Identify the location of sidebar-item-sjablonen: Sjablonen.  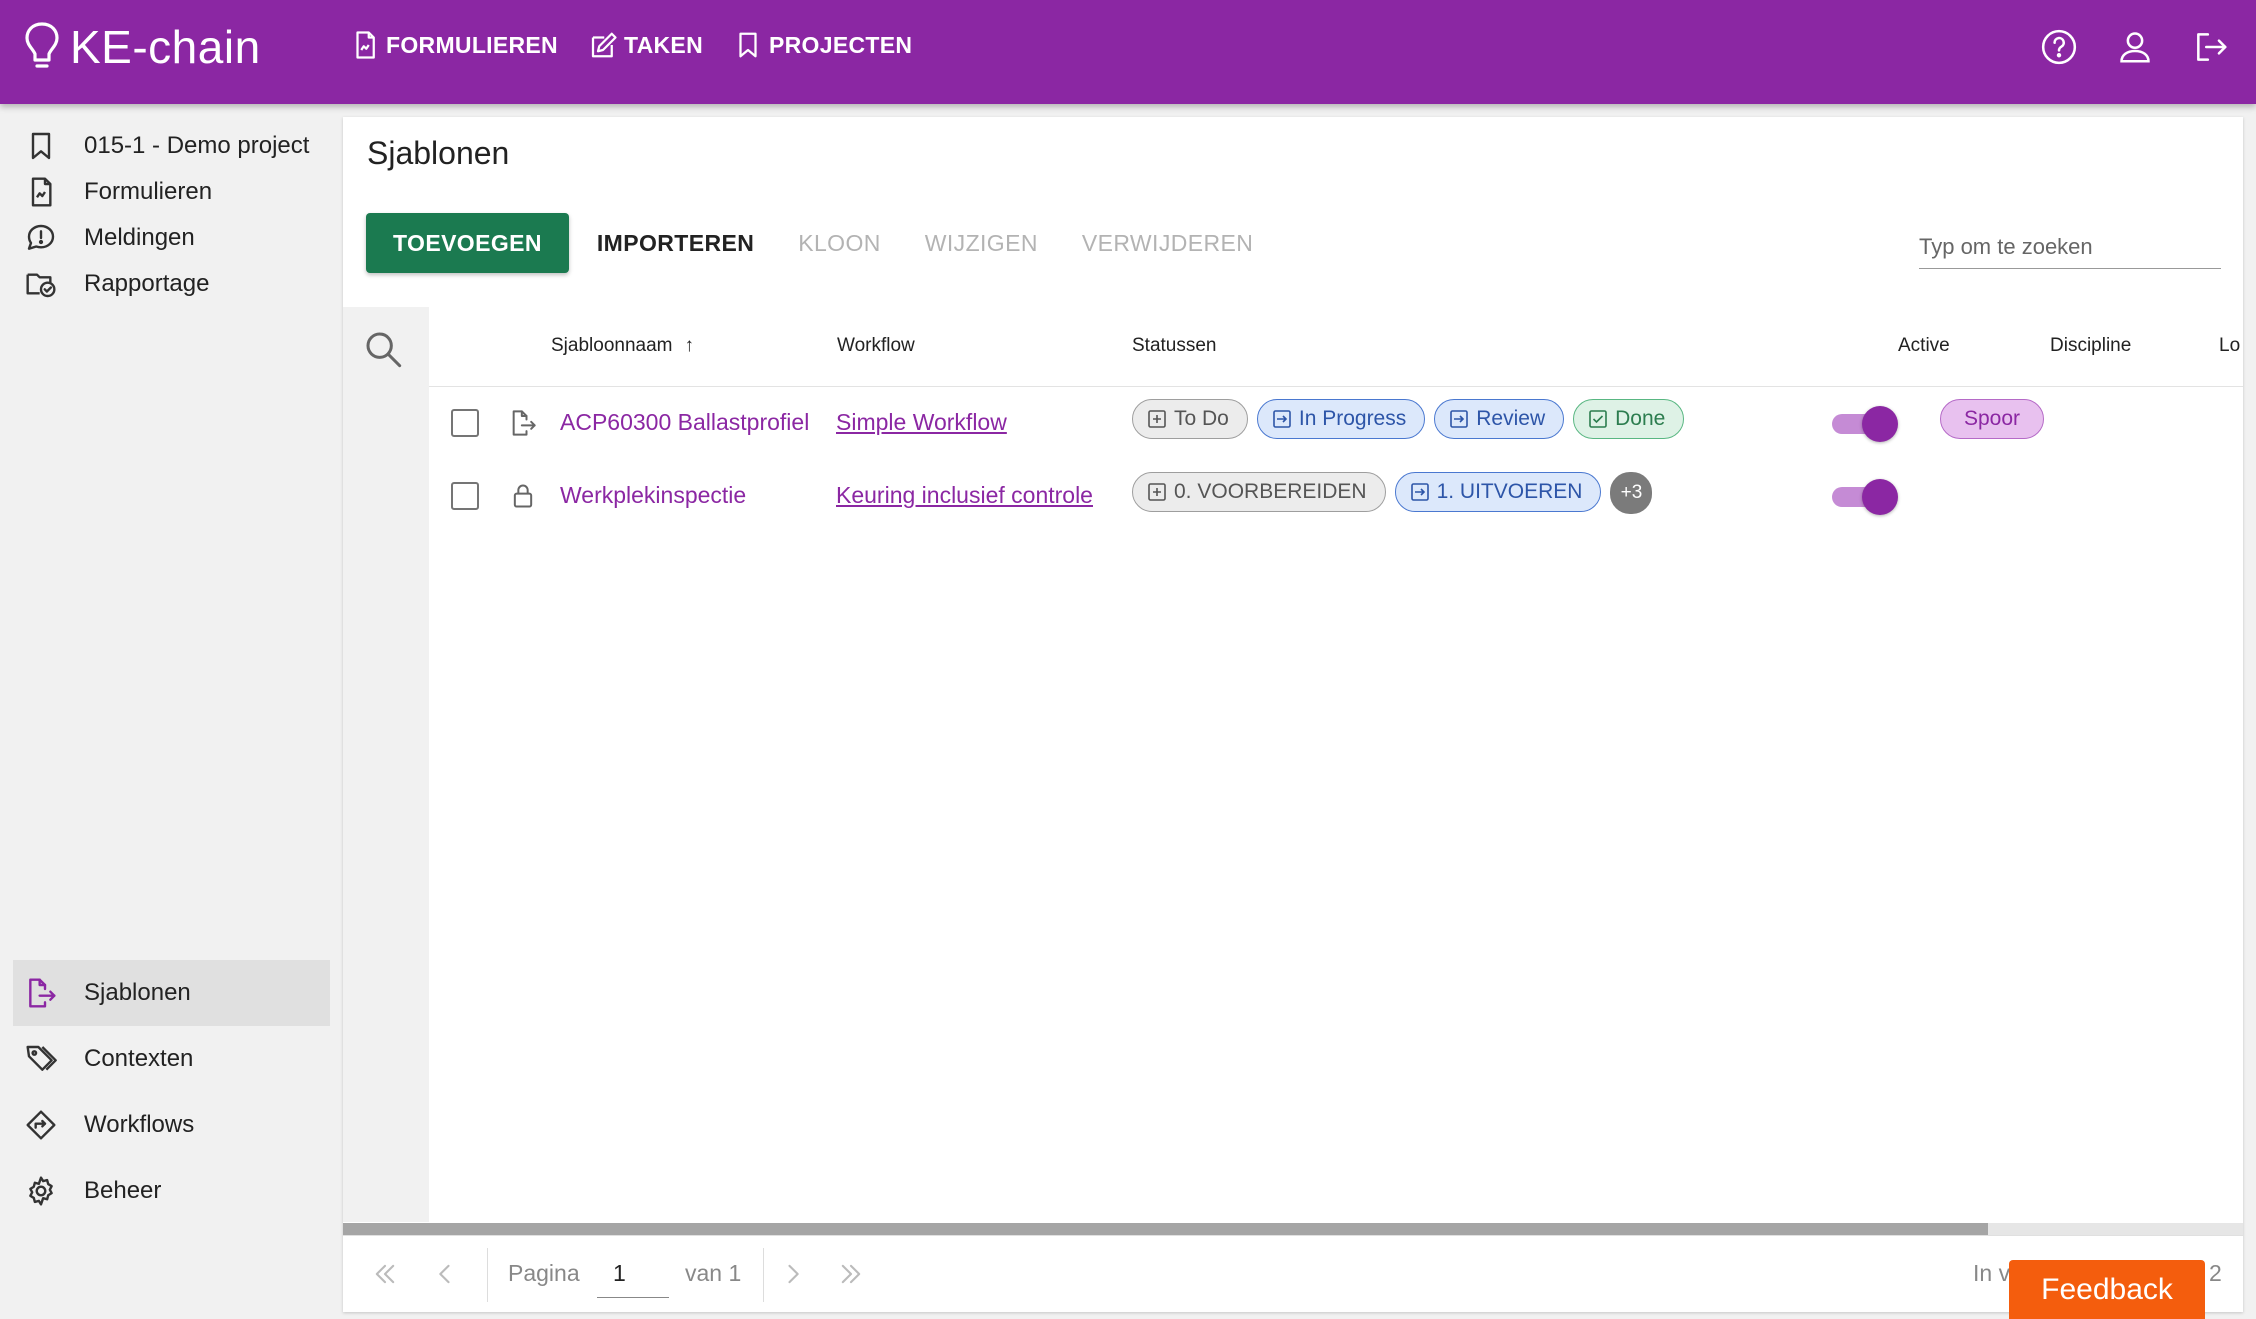
(171, 993).